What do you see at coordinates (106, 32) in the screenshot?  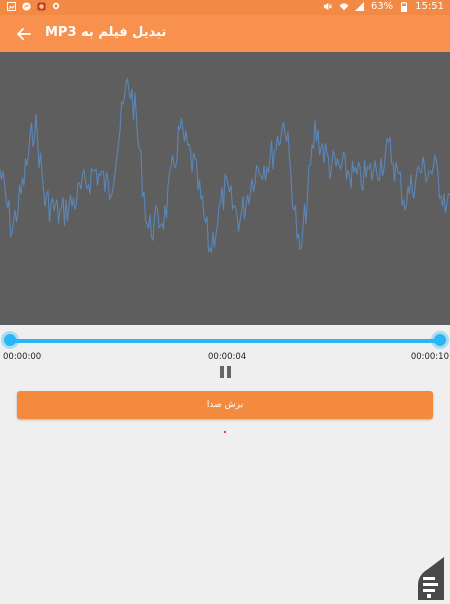 I see `page-title: تبدیل فیلم به MP3` at bounding box center [106, 32].